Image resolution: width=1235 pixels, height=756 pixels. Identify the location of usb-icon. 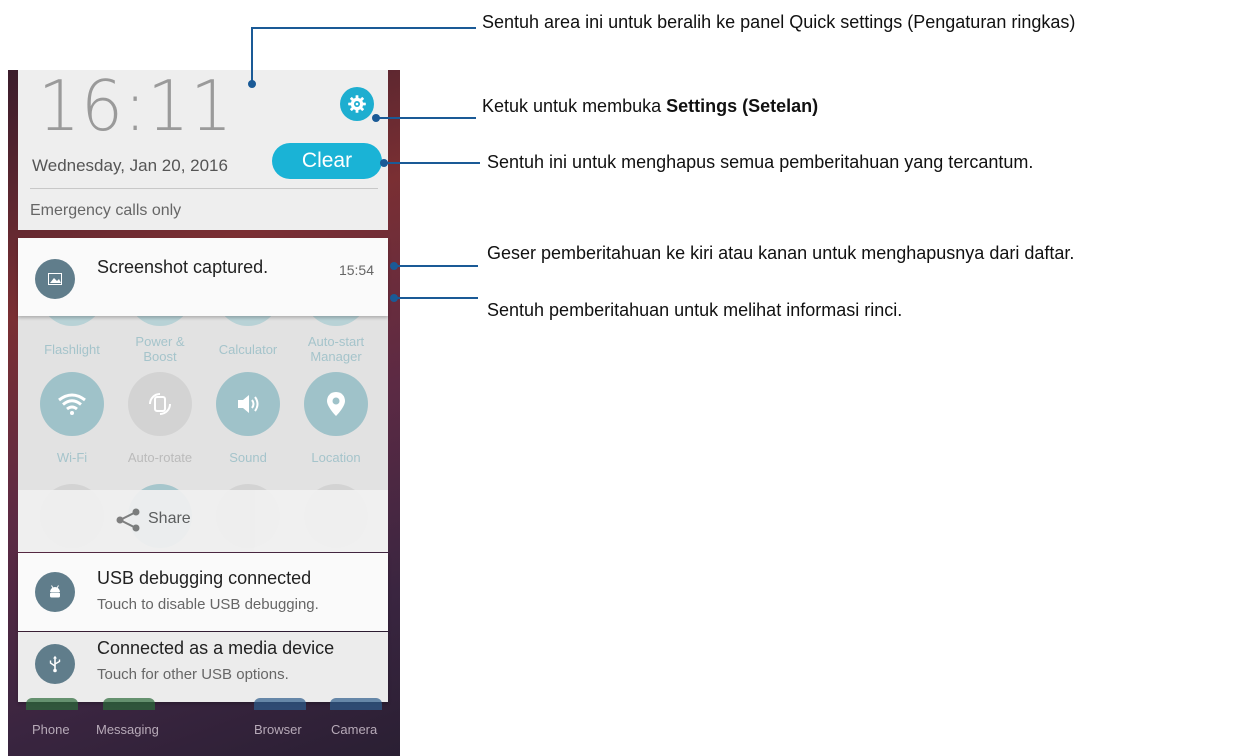
(55, 664).